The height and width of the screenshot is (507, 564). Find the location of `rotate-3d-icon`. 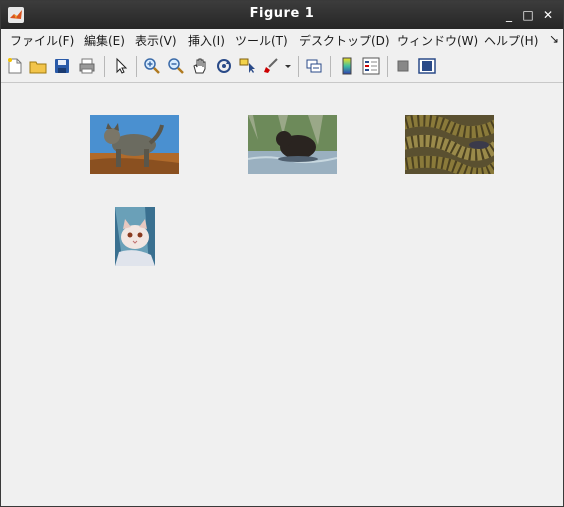

rotate-3d-icon is located at coordinates (224, 66).